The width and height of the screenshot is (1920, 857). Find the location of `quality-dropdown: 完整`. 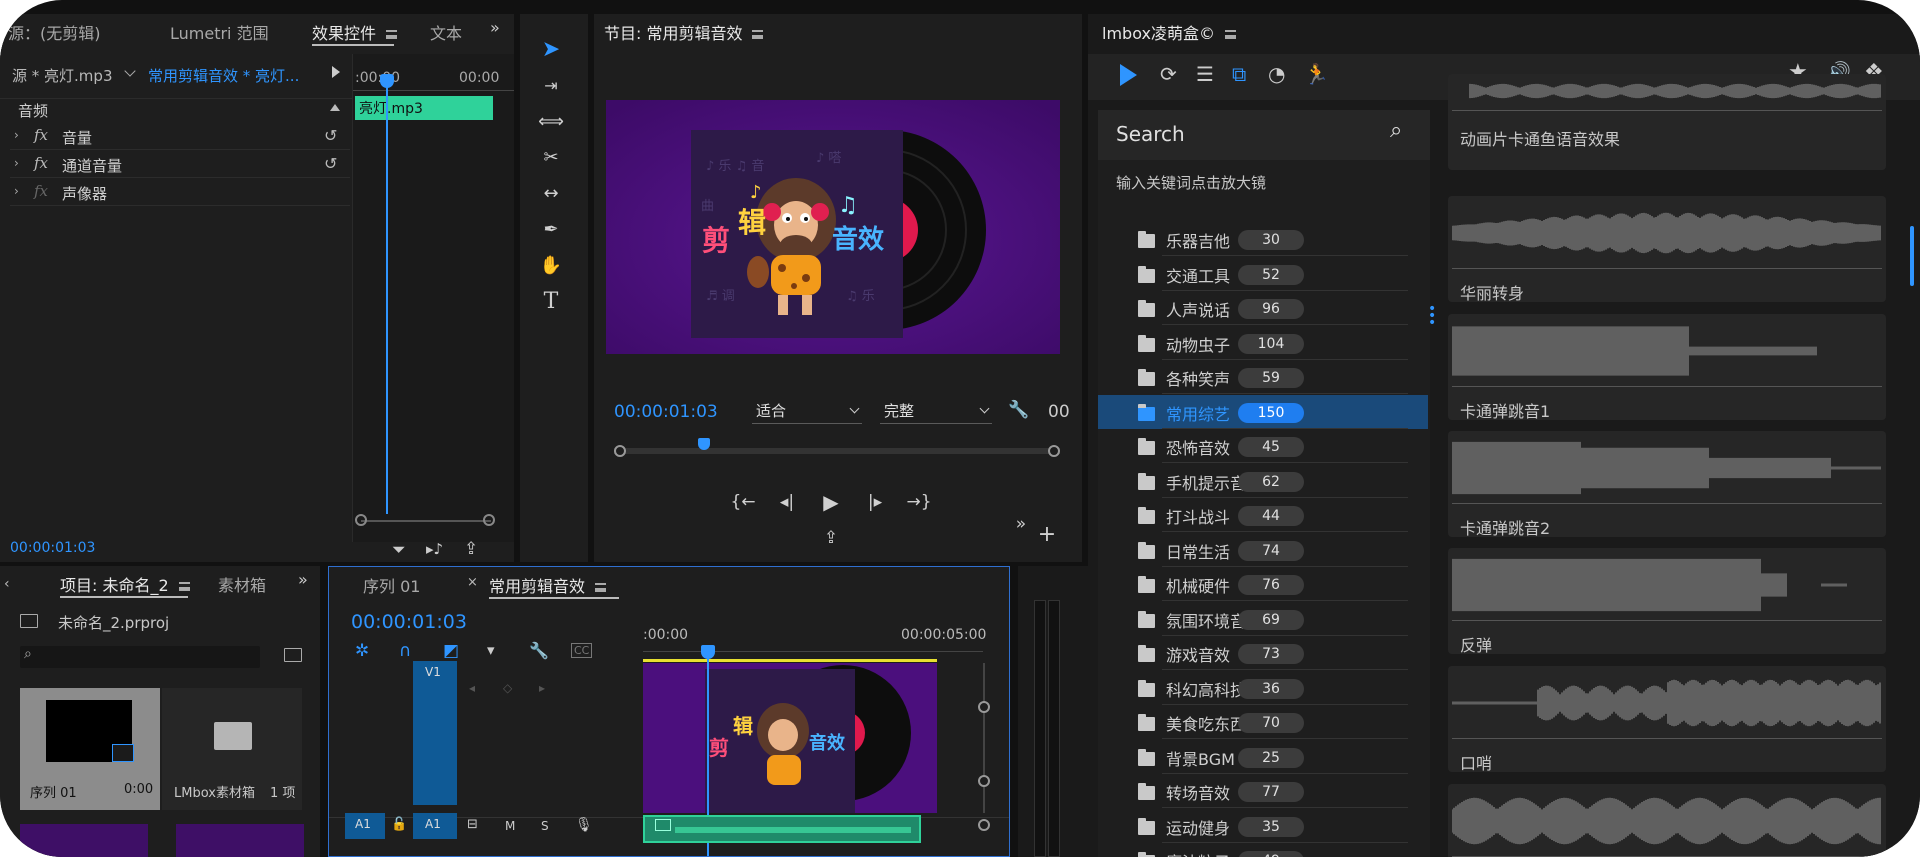

quality-dropdown: 完整 is located at coordinates (936, 412).